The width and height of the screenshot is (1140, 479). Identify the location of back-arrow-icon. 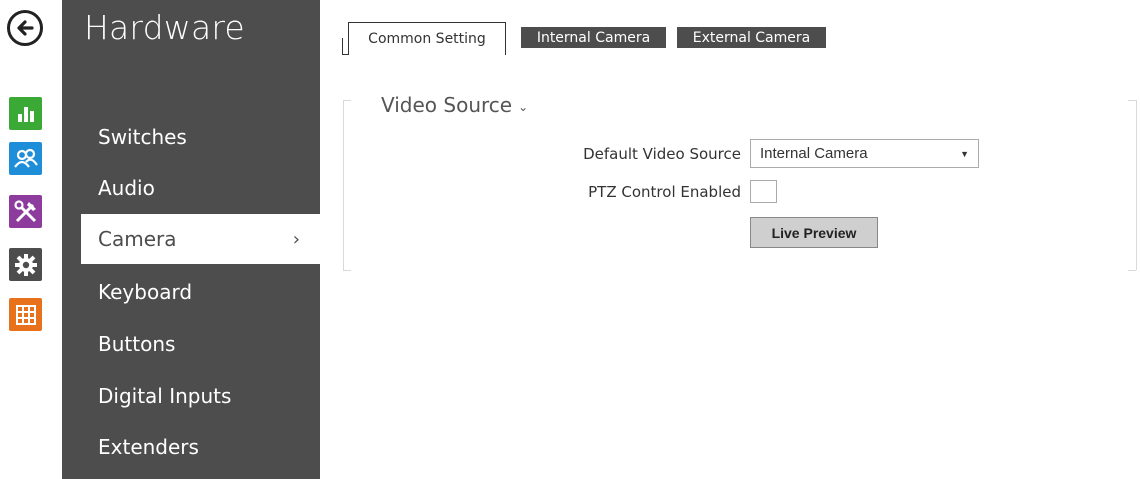
(25, 28).